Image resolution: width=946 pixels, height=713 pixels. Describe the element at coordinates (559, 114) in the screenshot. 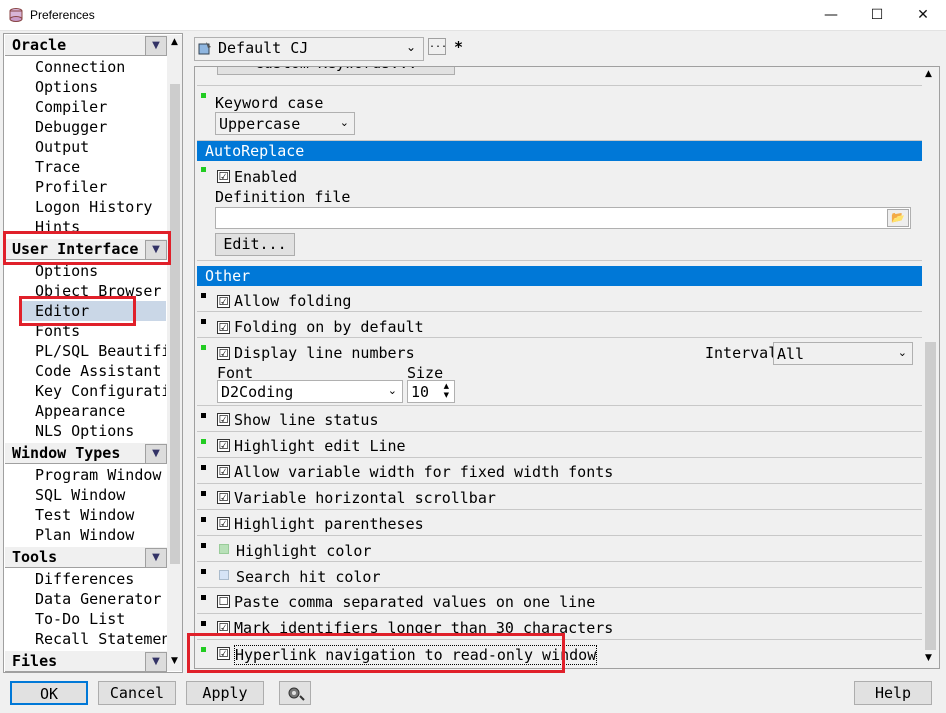

I see `keyword-case-row: Keyword case Uppercase ⌄` at that location.